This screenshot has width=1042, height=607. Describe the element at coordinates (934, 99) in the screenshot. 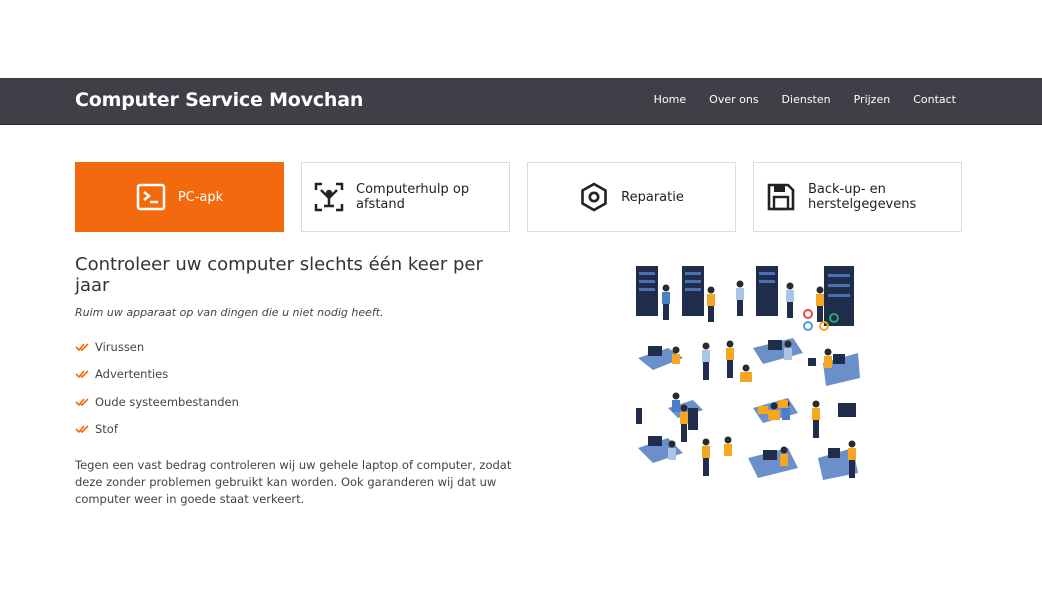

I see `nav-contact: Contact` at that location.